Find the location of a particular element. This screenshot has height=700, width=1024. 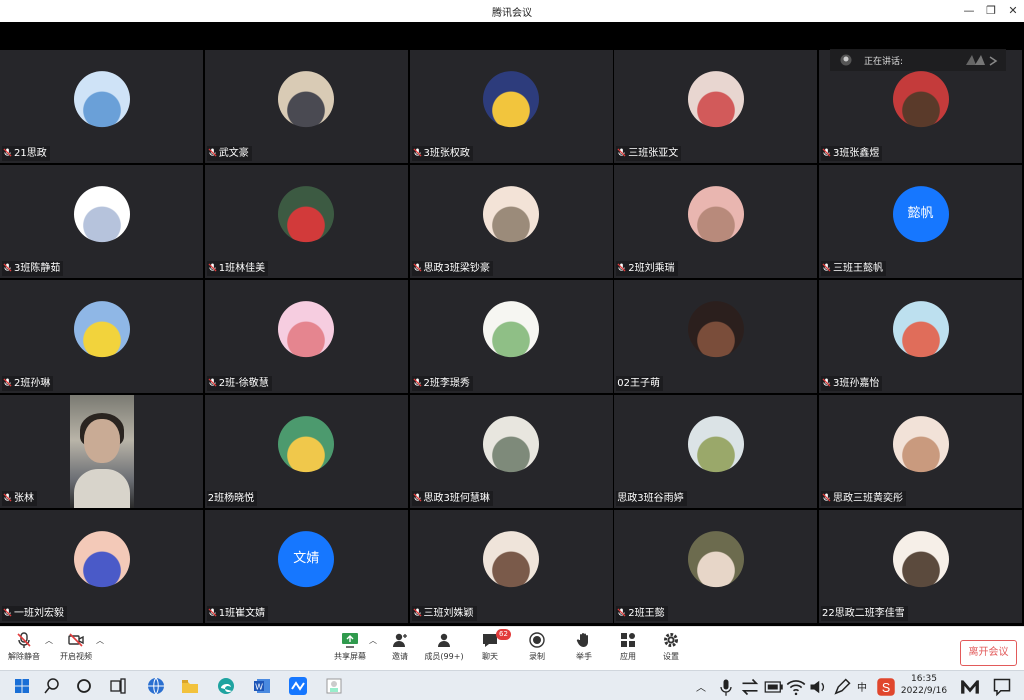

participant-name: 2班杨晓悦 is located at coordinates (231, 498).